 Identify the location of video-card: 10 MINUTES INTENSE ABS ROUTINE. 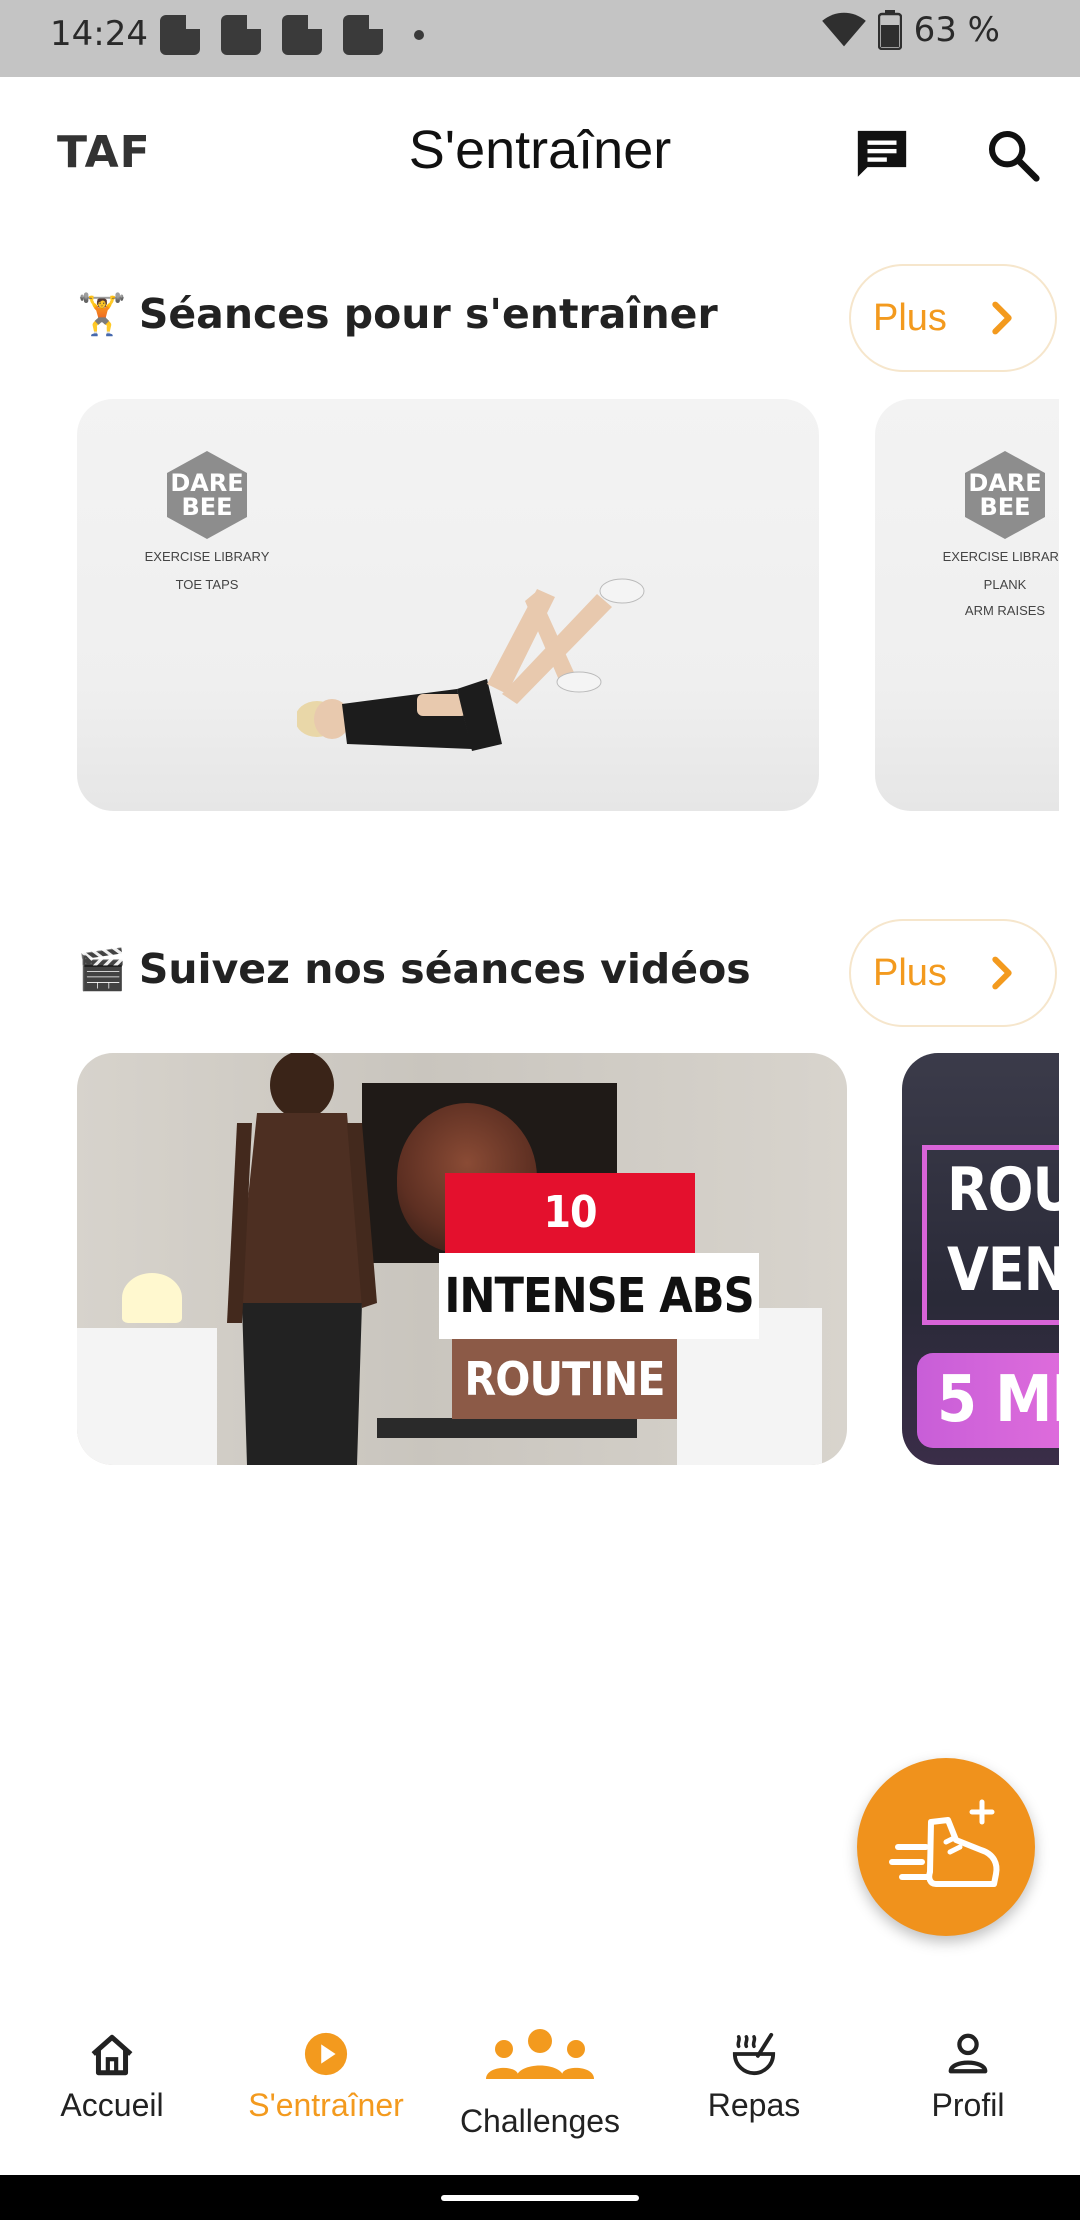
(462, 1259).